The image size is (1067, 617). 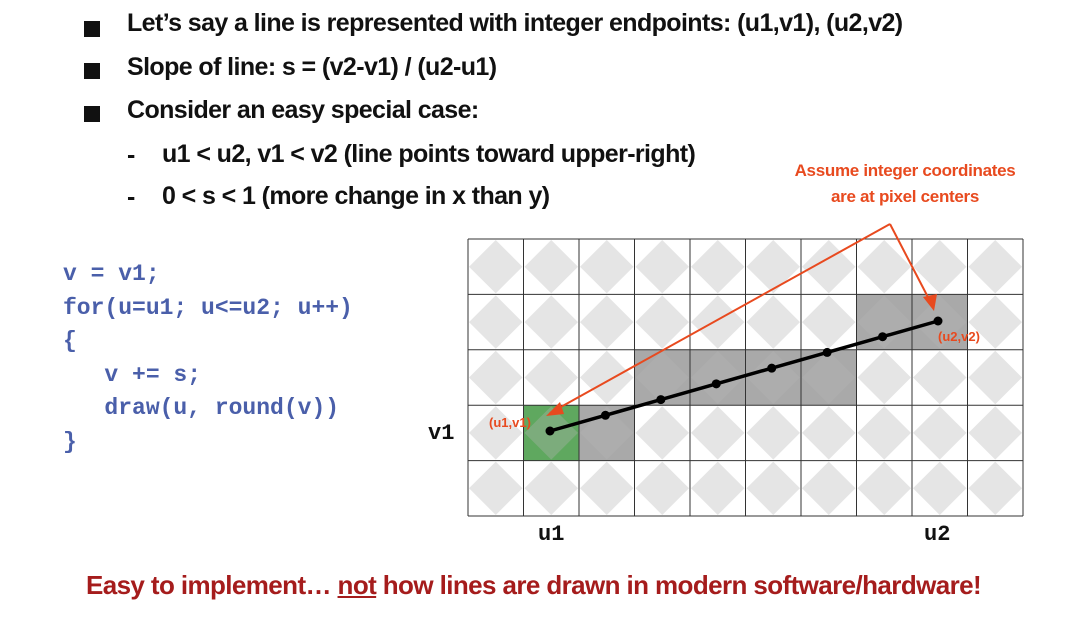 What do you see at coordinates (551, 534) in the screenshot?
I see `u1-axis-label: u1` at bounding box center [551, 534].